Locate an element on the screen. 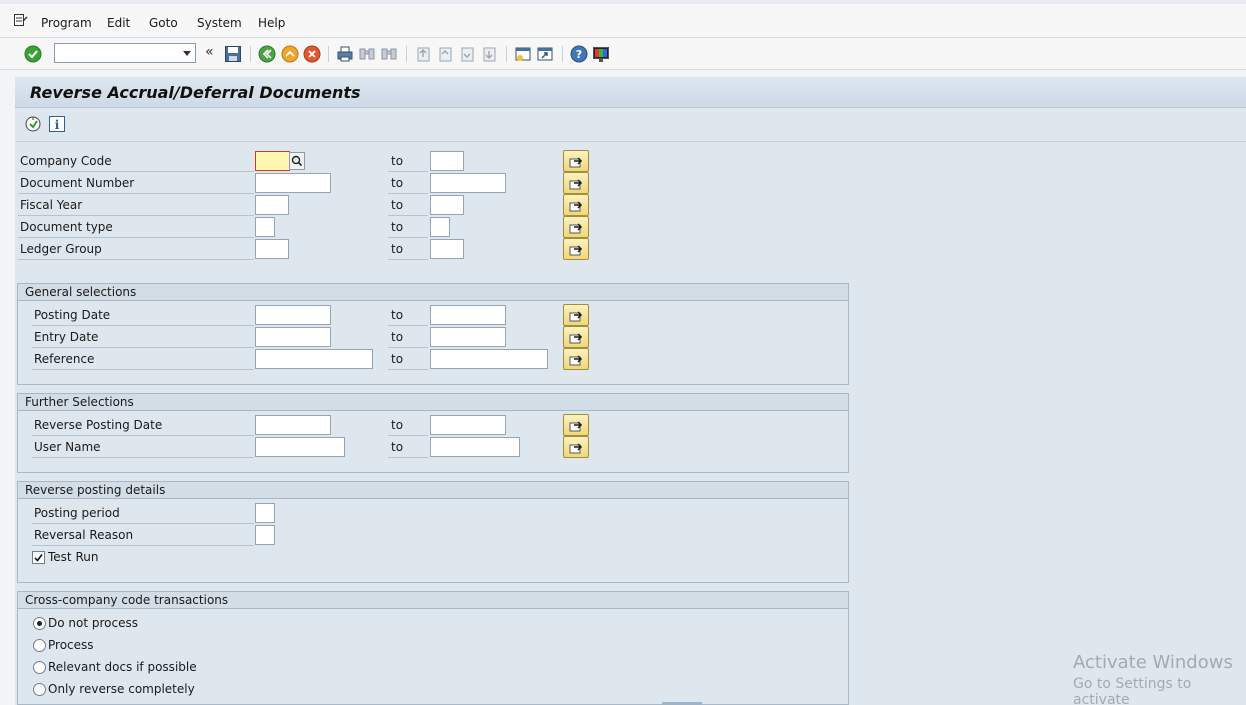 The height and width of the screenshot is (705, 1246). group-title: Further Selections is located at coordinates (79, 402).